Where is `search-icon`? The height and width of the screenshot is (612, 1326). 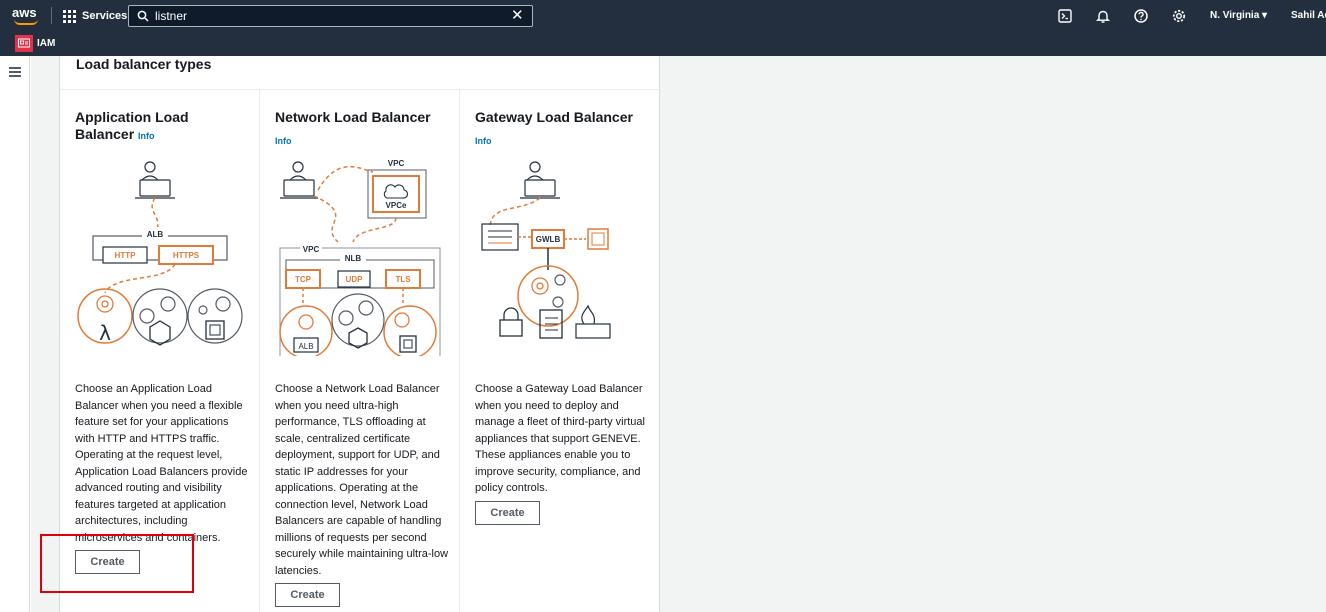
search-icon is located at coordinates (143, 16).